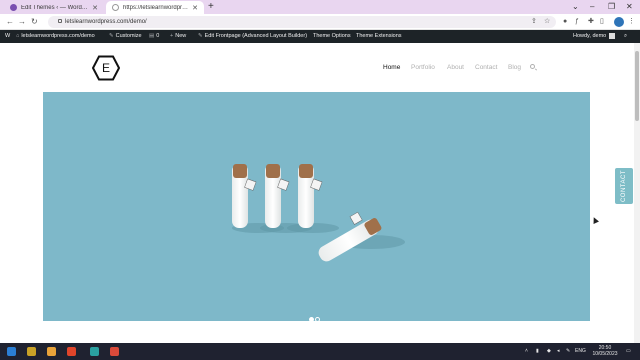  What do you see at coordinates (94, 351) in the screenshot?
I see `edge-browser-icon` at bounding box center [94, 351].